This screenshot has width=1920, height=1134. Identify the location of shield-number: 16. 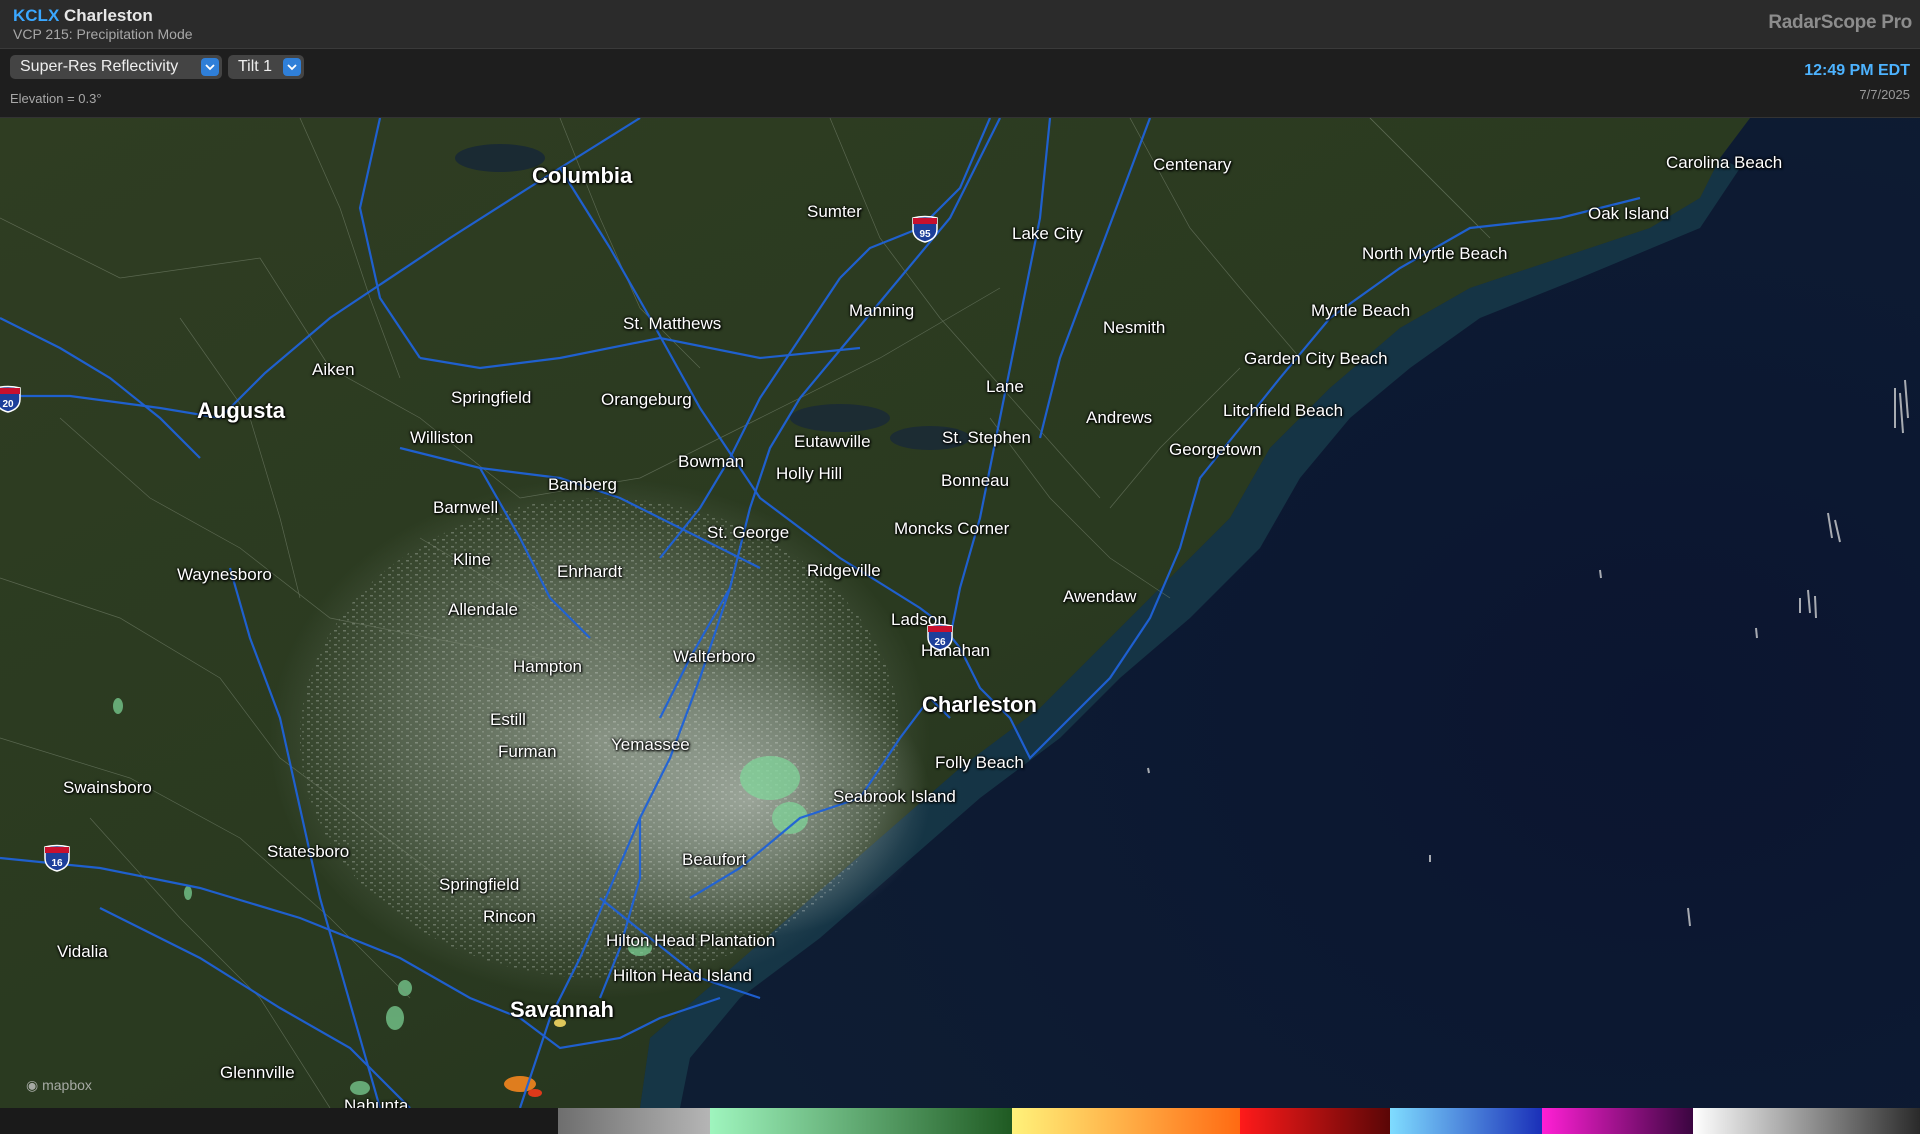
(57, 863).